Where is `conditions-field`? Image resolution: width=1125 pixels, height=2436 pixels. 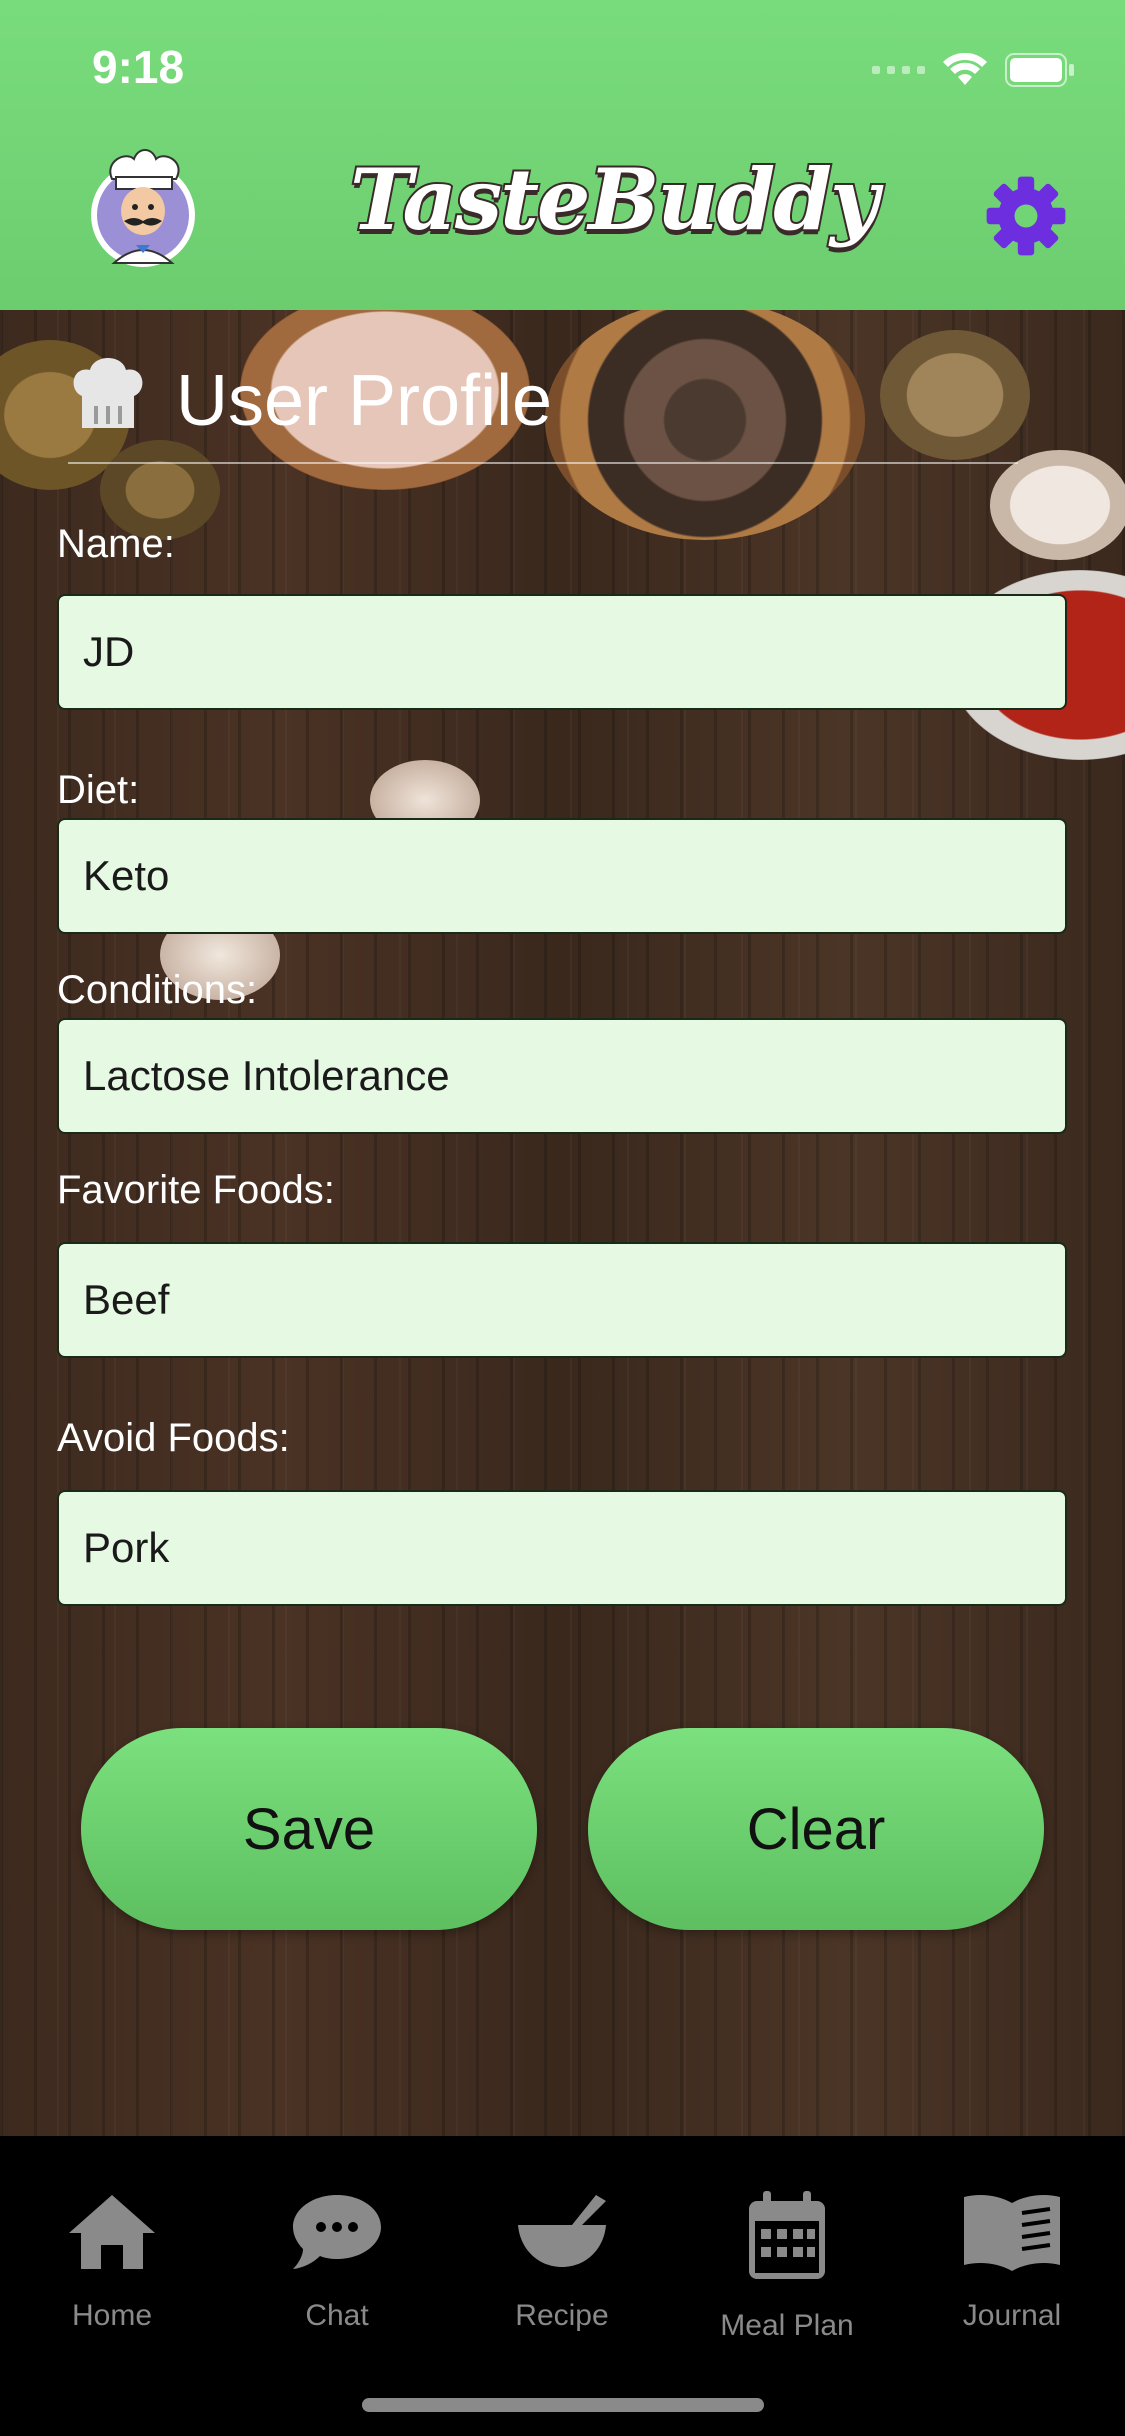 conditions-field is located at coordinates (562, 1076).